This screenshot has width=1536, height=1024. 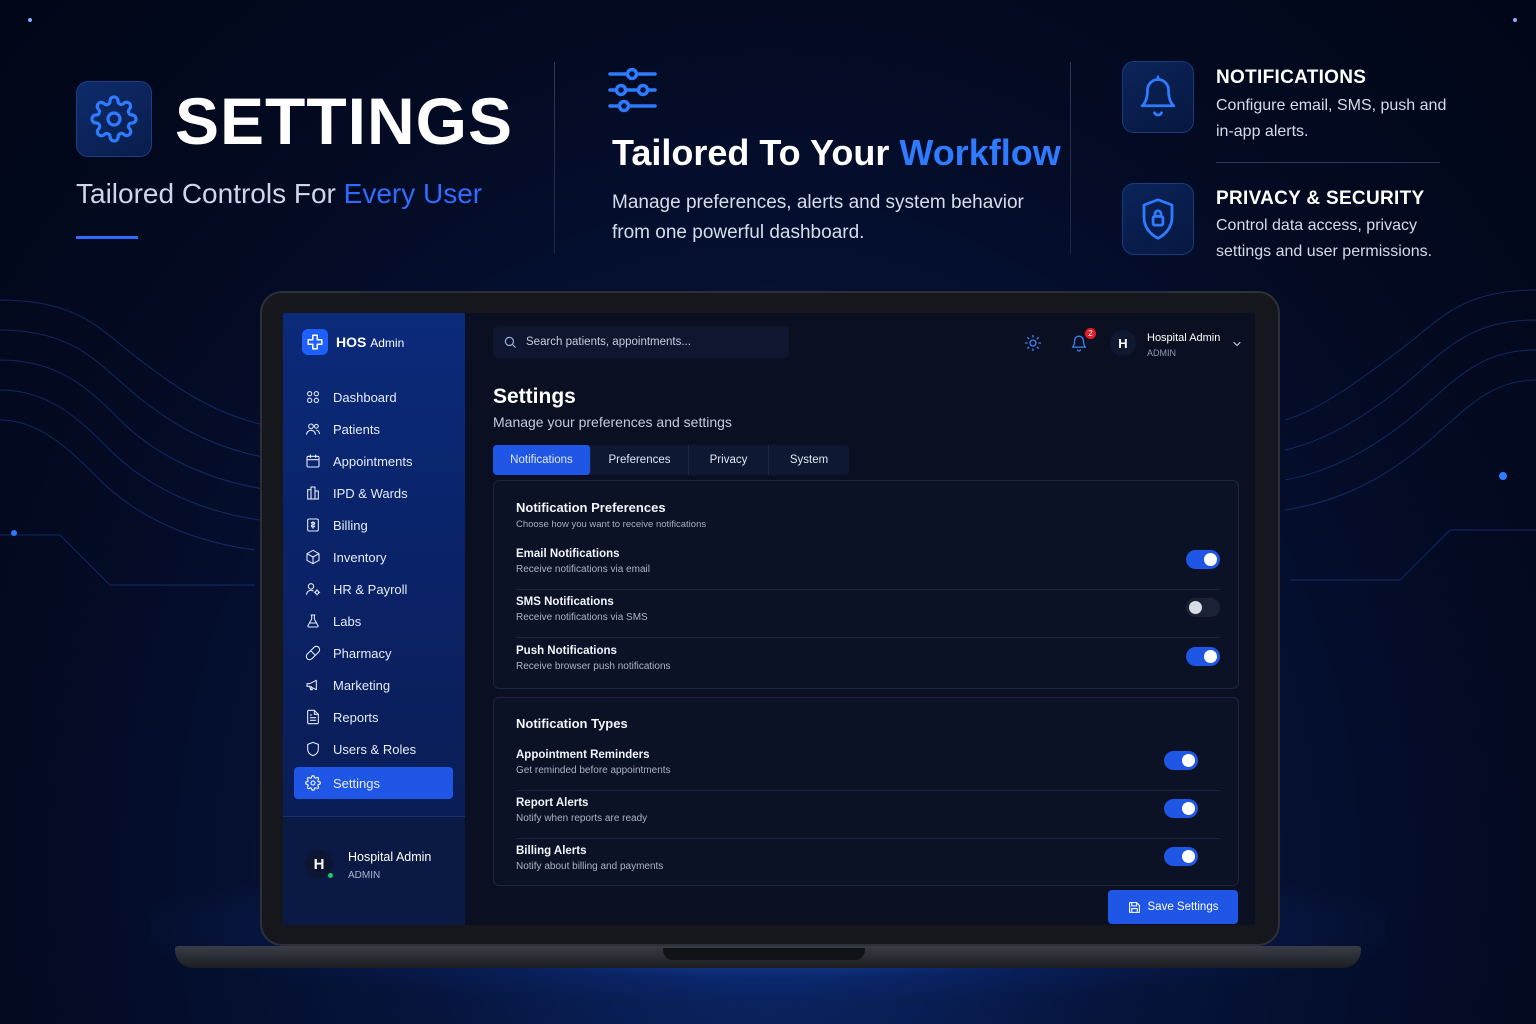 What do you see at coordinates (1181, 856) in the screenshot?
I see `billing-alerts-toggle` at bounding box center [1181, 856].